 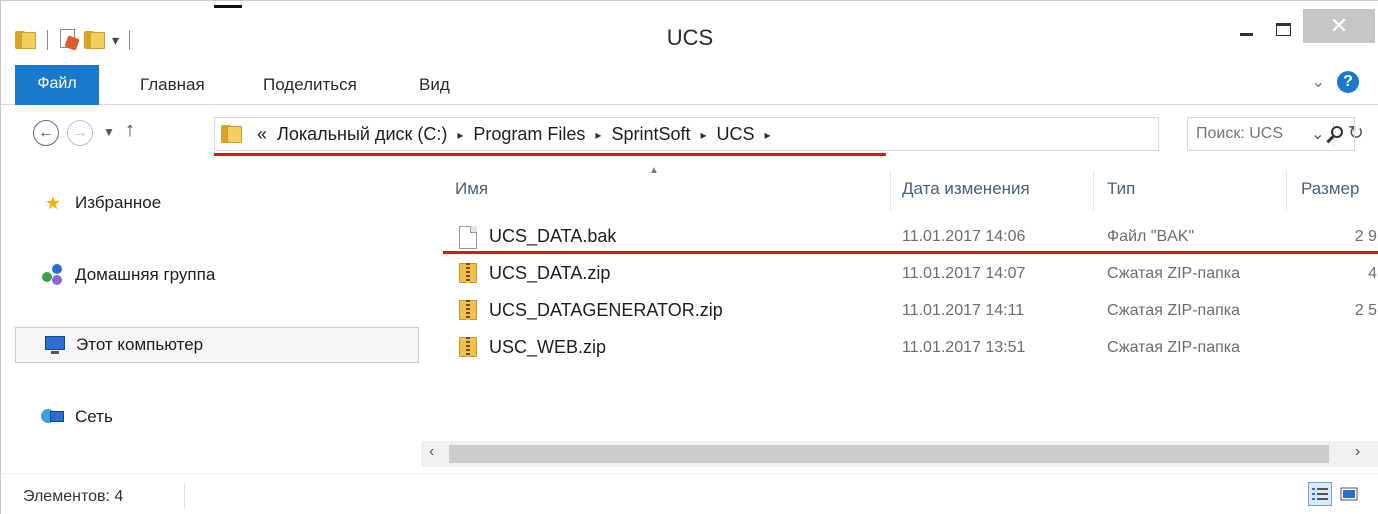 I want to click on tab-home: Главная, so click(x=172, y=85).